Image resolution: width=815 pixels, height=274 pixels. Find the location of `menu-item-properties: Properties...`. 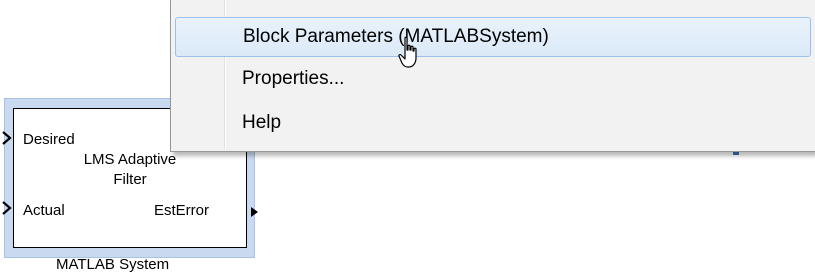

menu-item-properties: Properties... is located at coordinates (493, 80).